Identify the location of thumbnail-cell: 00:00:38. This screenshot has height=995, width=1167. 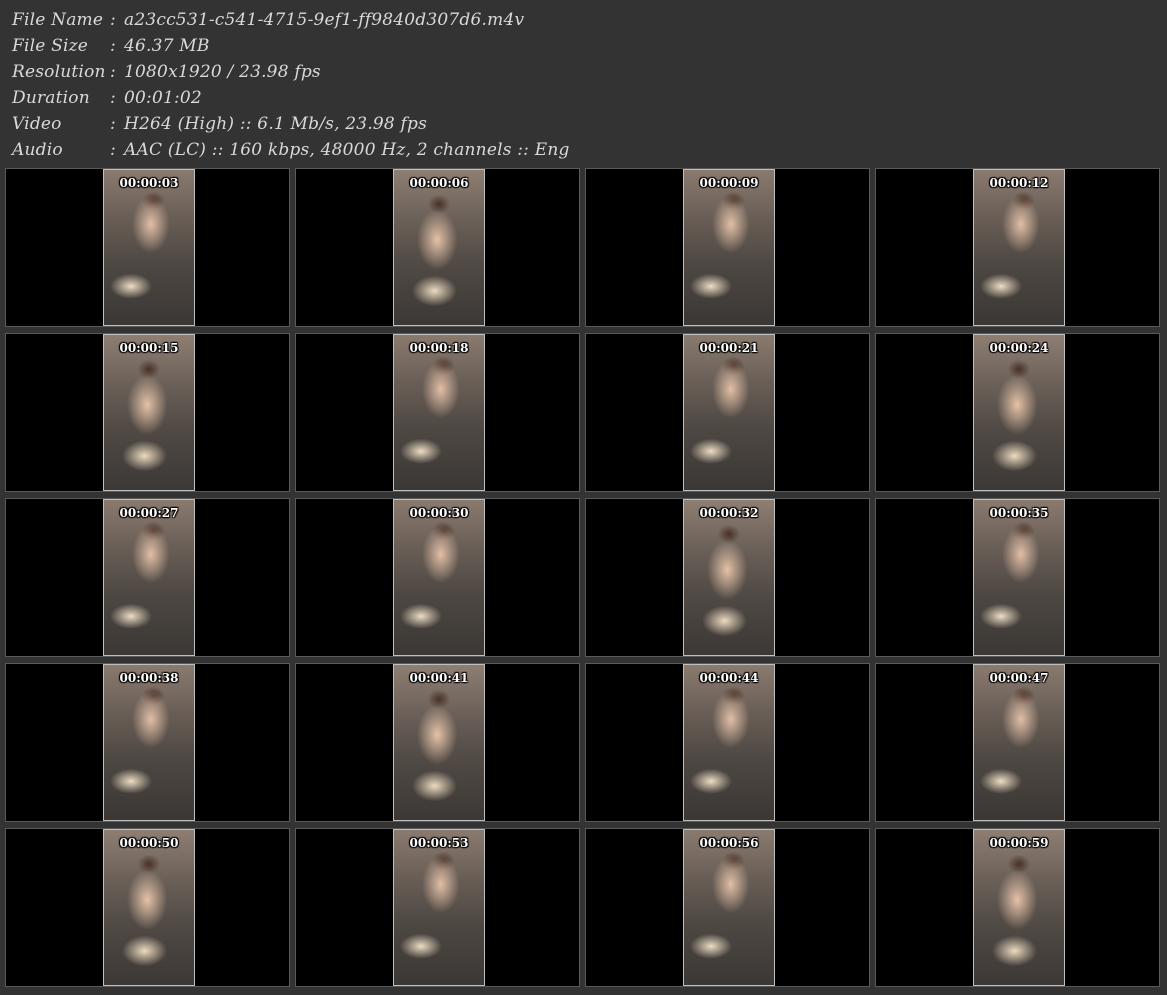
(147, 742).